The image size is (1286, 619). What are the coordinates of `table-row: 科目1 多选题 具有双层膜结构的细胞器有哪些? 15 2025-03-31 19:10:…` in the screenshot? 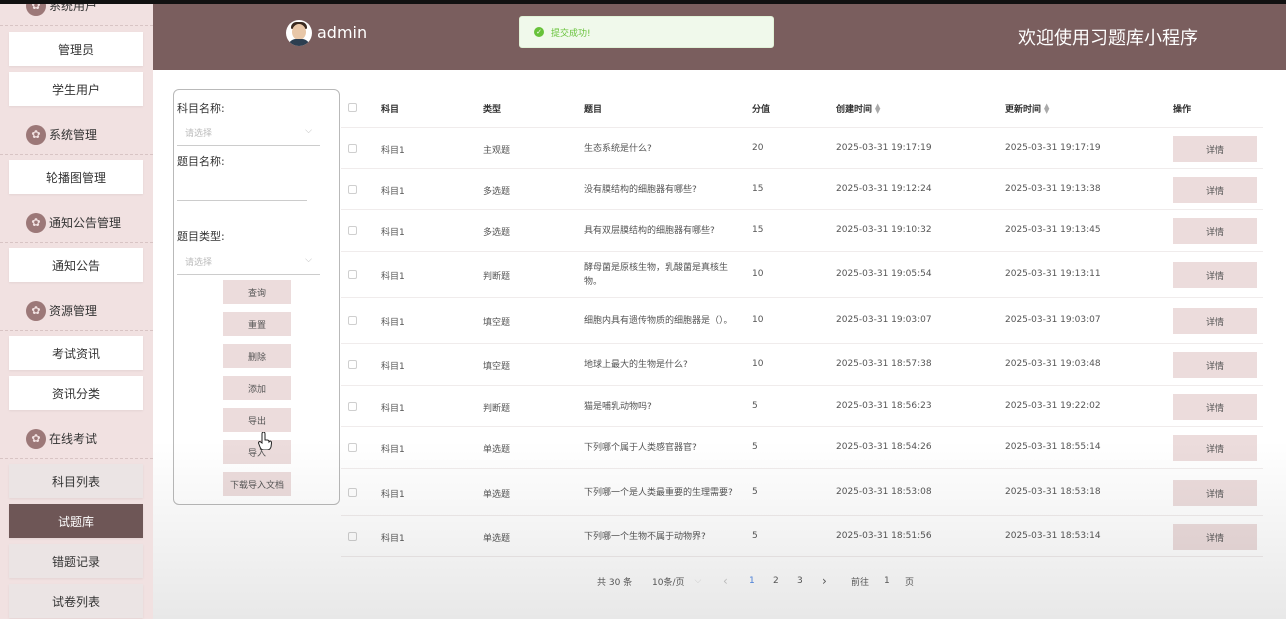 It's located at (802, 231).